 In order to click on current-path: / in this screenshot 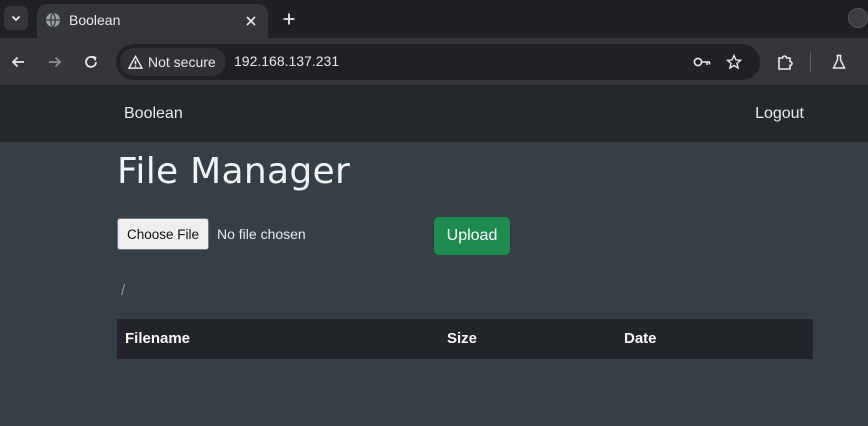, I will do `click(123, 290)`.